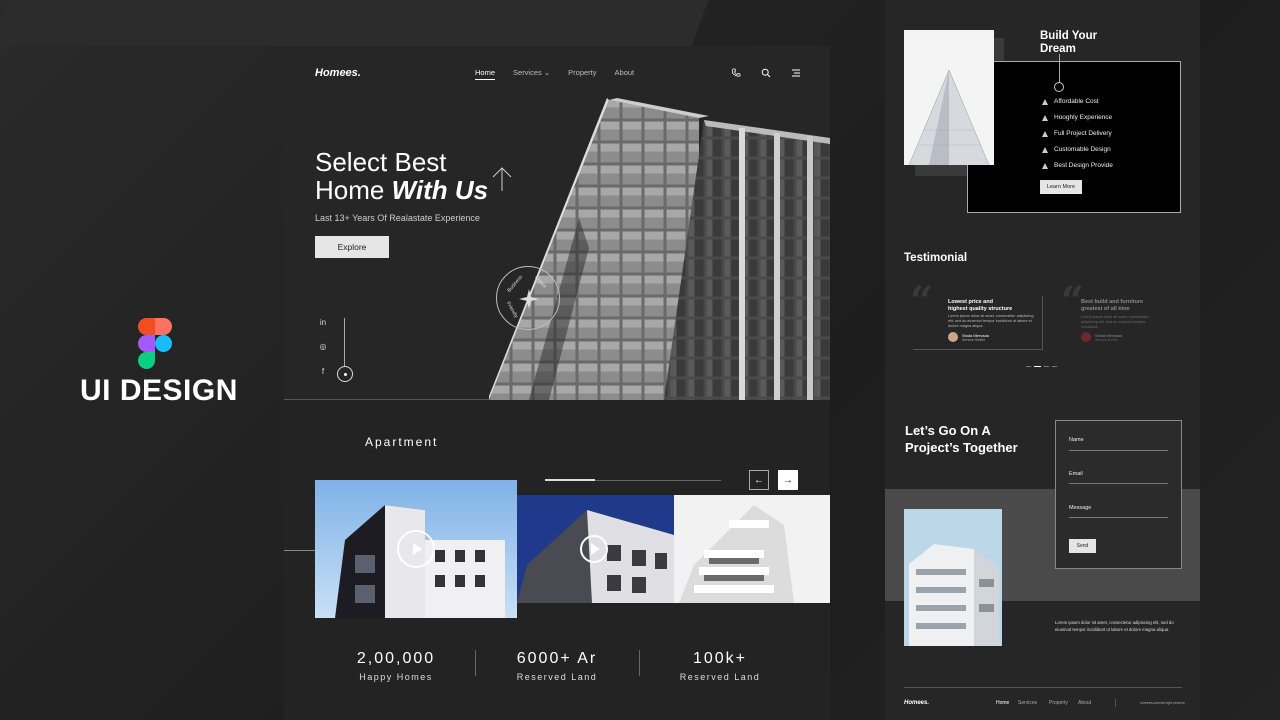  What do you see at coordinates (557, 666) in the screenshot?
I see `stat-reserved-land-1: 6000+ Ar Reserved Land` at bounding box center [557, 666].